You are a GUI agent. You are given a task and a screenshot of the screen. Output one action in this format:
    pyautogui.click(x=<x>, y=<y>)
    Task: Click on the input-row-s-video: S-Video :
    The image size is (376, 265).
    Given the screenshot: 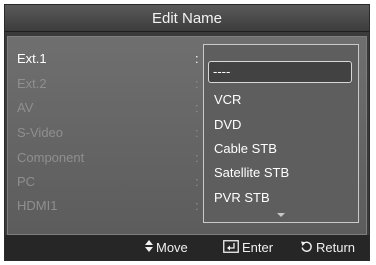 What is the action you would take?
    pyautogui.click(x=108, y=133)
    